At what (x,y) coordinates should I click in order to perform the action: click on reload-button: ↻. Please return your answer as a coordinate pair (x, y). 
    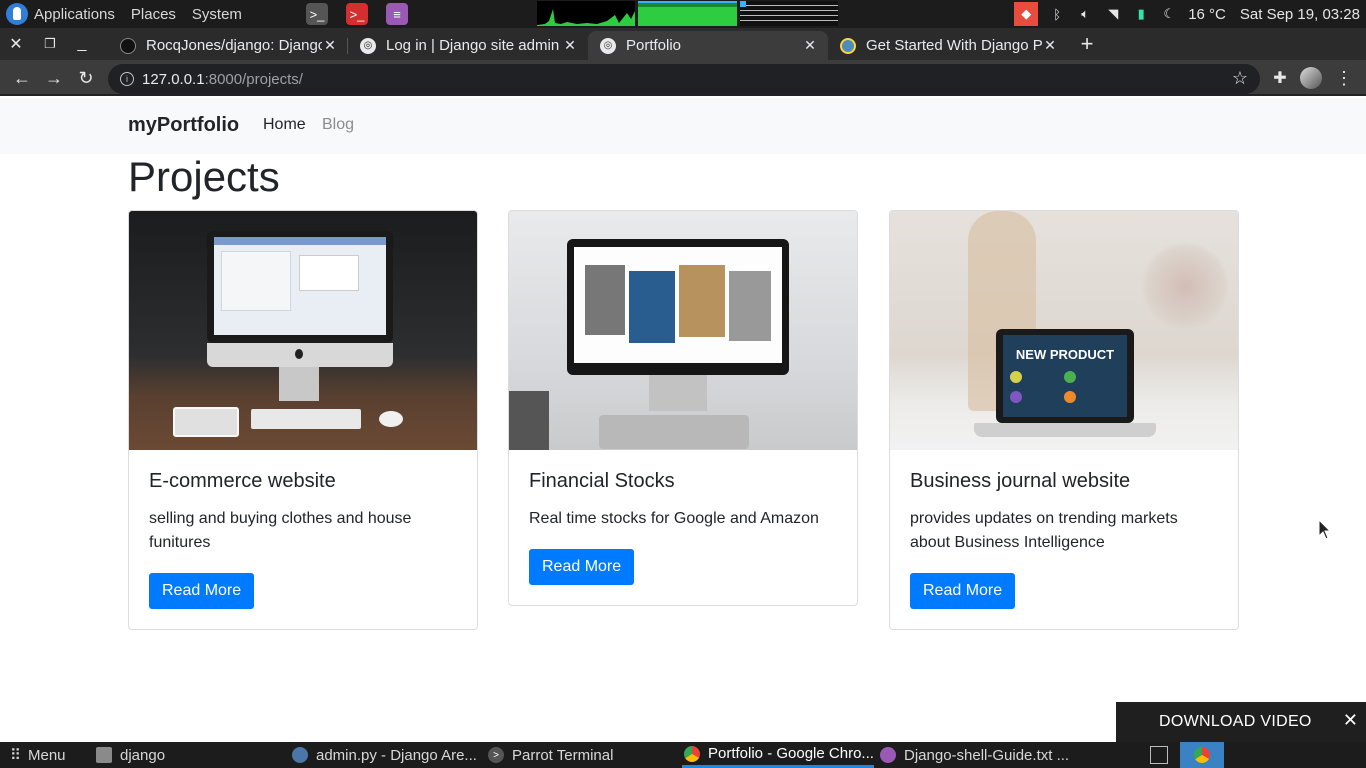
    Looking at the image, I should click on (86, 78).